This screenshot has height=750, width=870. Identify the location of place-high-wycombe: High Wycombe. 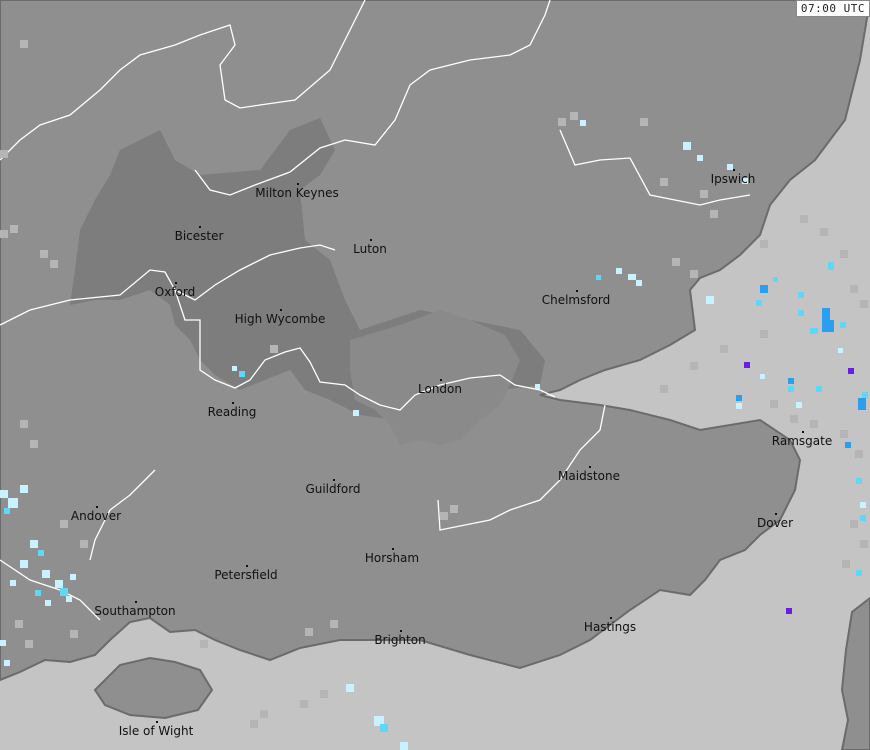
(280, 319).